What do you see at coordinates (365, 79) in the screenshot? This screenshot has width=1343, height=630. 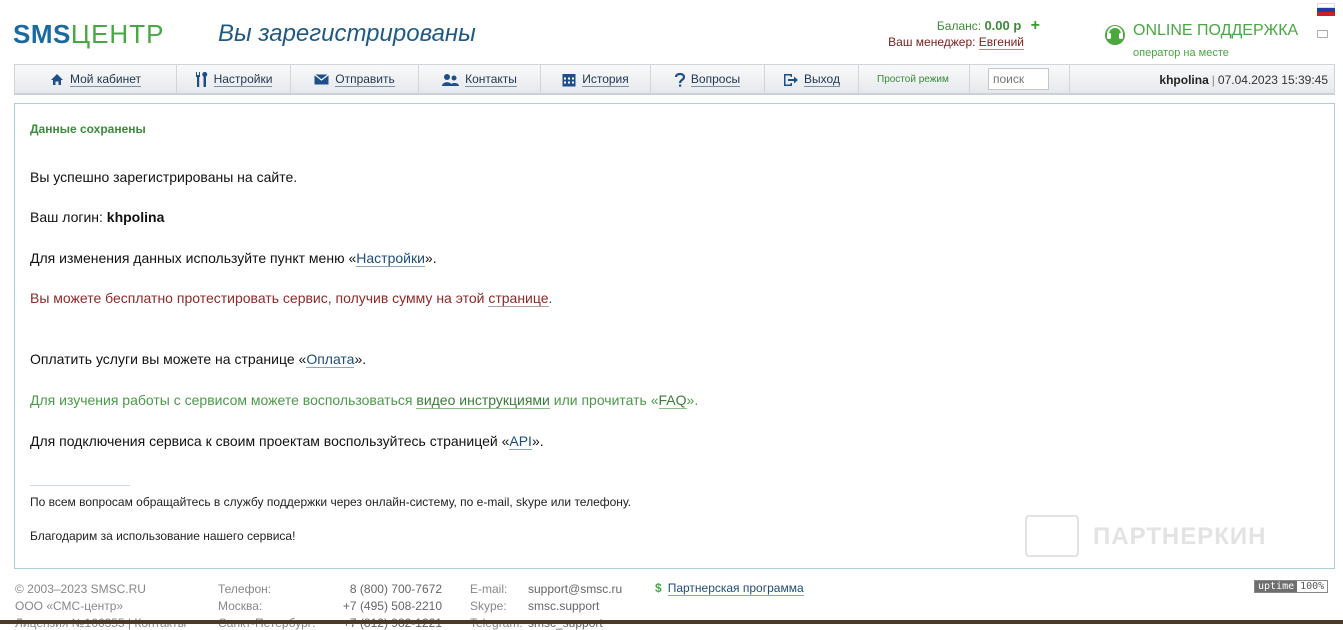 I see `menu-label: Отправить` at bounding box center [365, 79].